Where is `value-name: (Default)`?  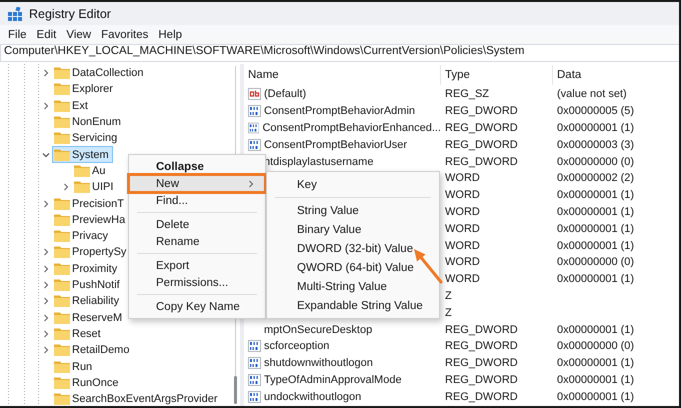
value-name: (Default) is located at coordinates (285, 94).